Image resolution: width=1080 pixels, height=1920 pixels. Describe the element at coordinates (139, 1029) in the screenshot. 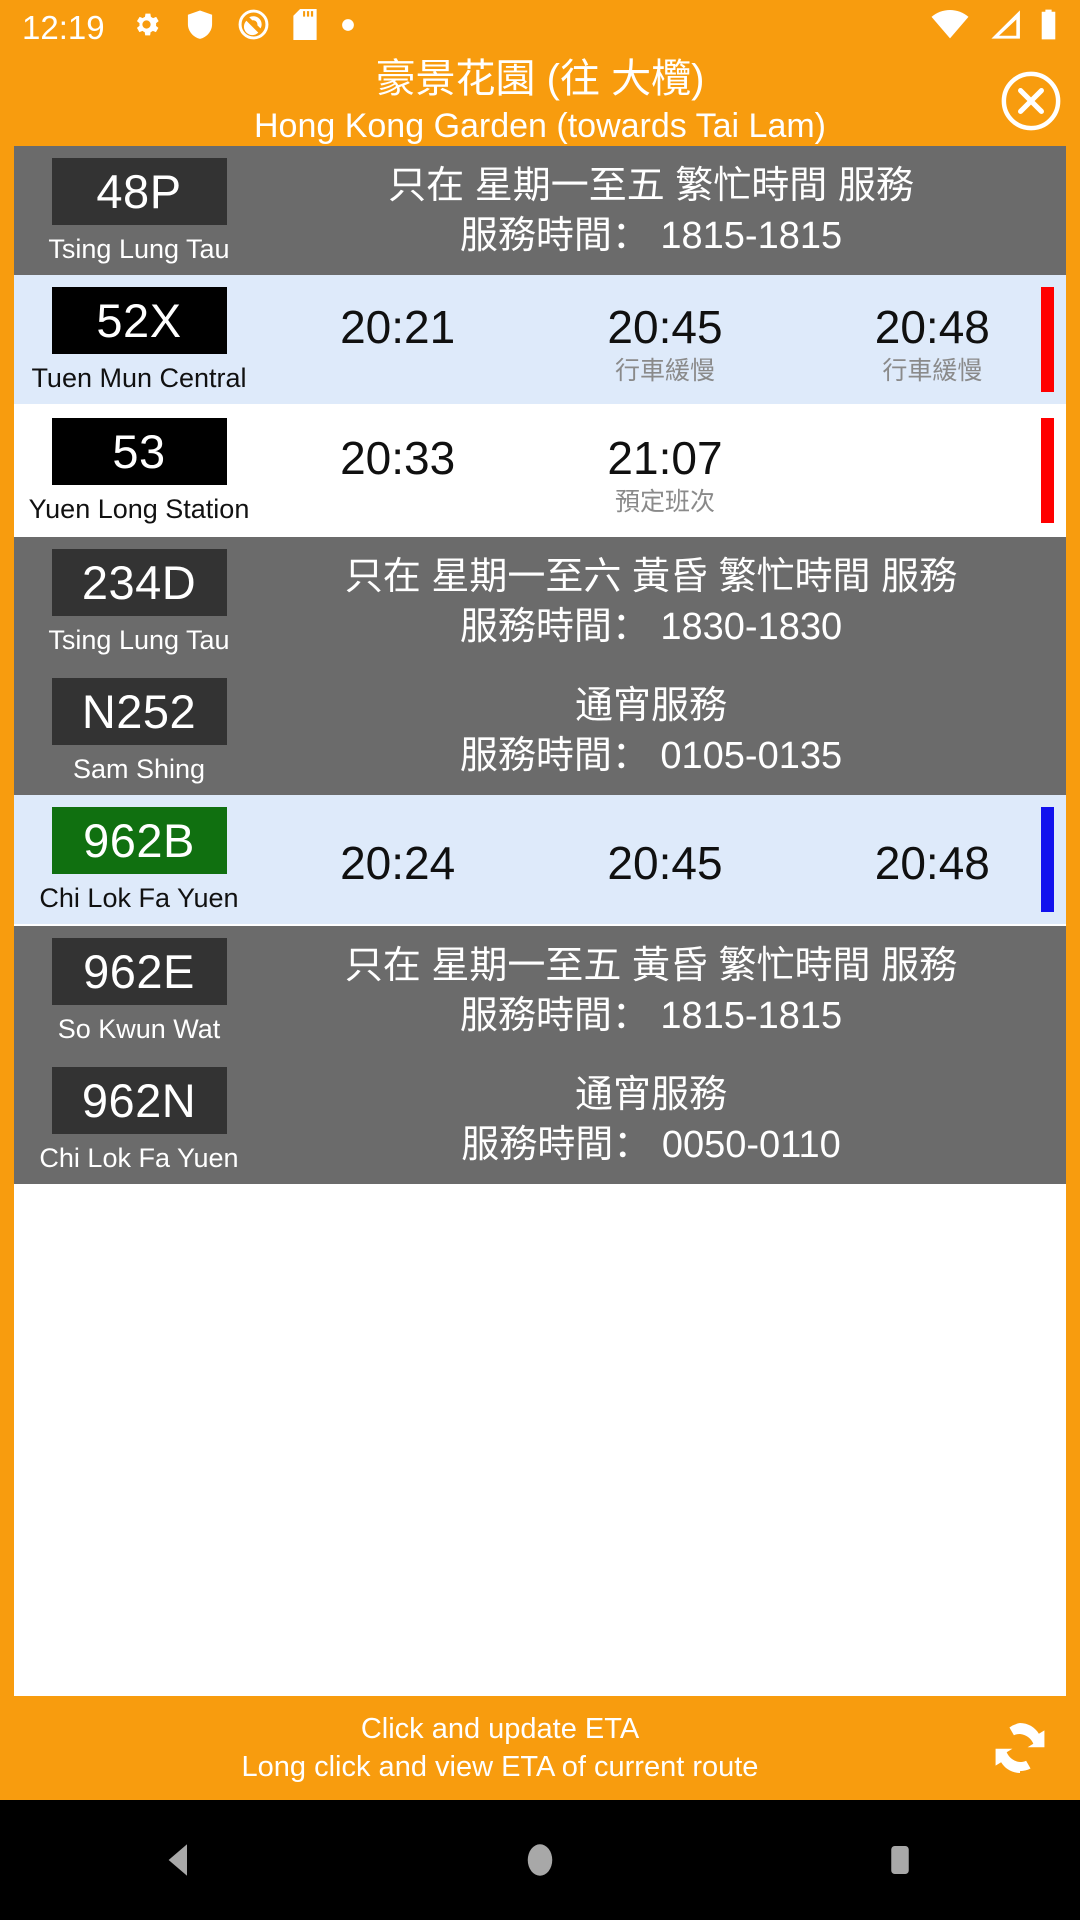

I see `route-destination: So Kwun Wat` at that location.